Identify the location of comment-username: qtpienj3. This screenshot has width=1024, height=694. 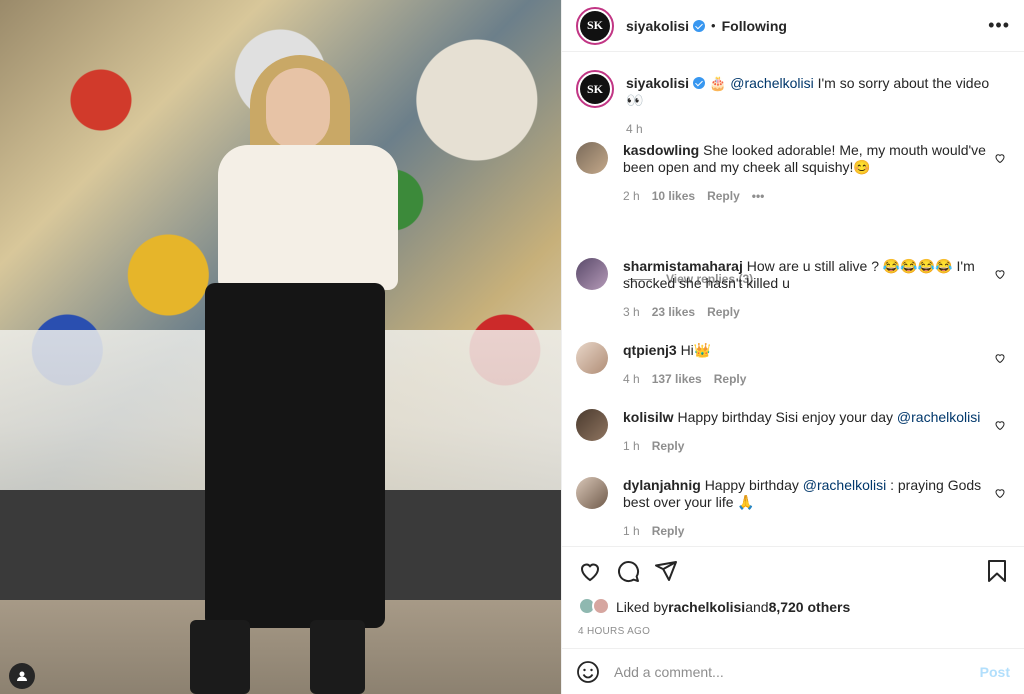
(650, 350).